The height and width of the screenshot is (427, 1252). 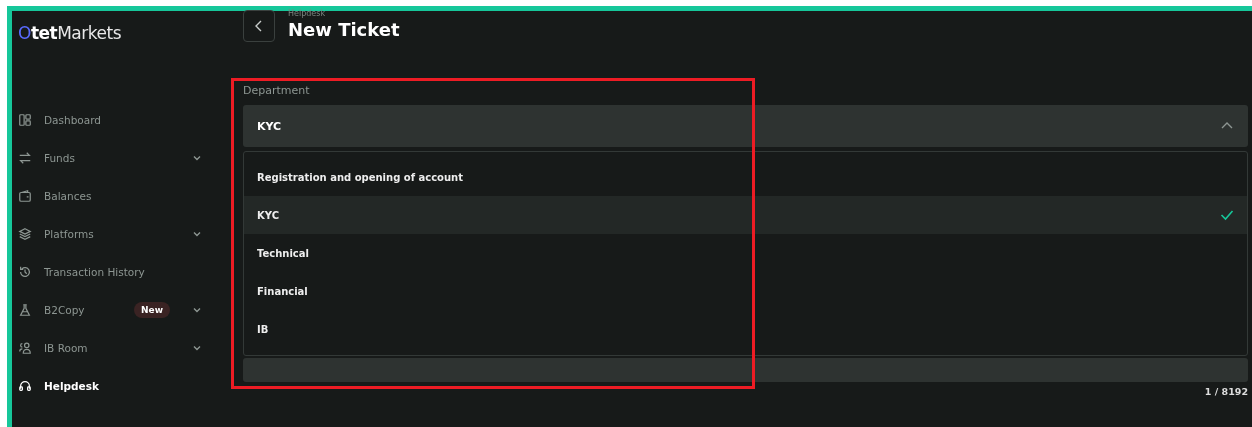 What do you see at coordinates (124, 196) in the screenshot?
I see `sidebar-item: Balances` at bounding box center [124, 196].